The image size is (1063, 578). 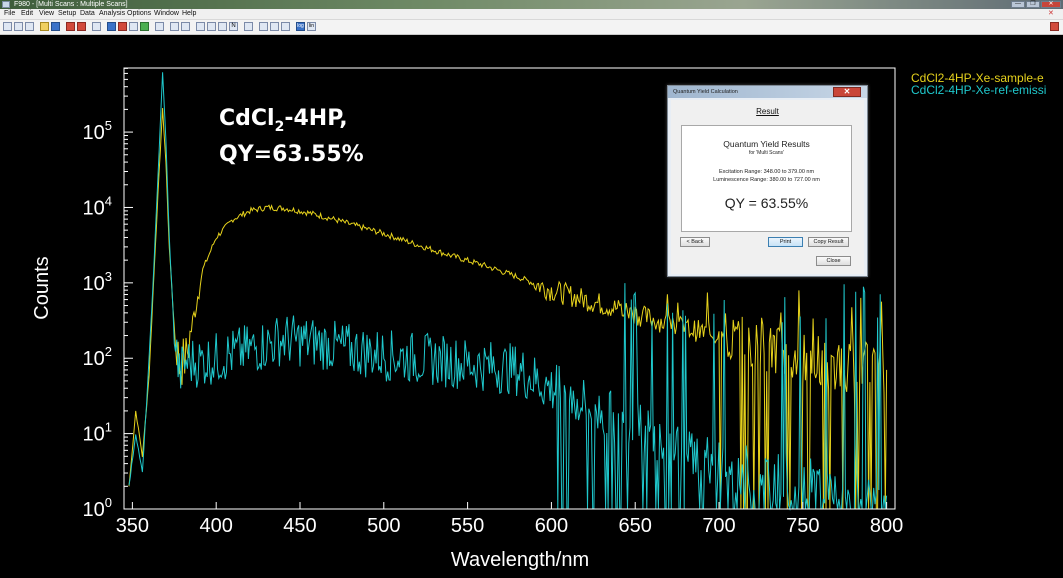 I want to click on x-tick-label: 600, so click(x=551, y=526).